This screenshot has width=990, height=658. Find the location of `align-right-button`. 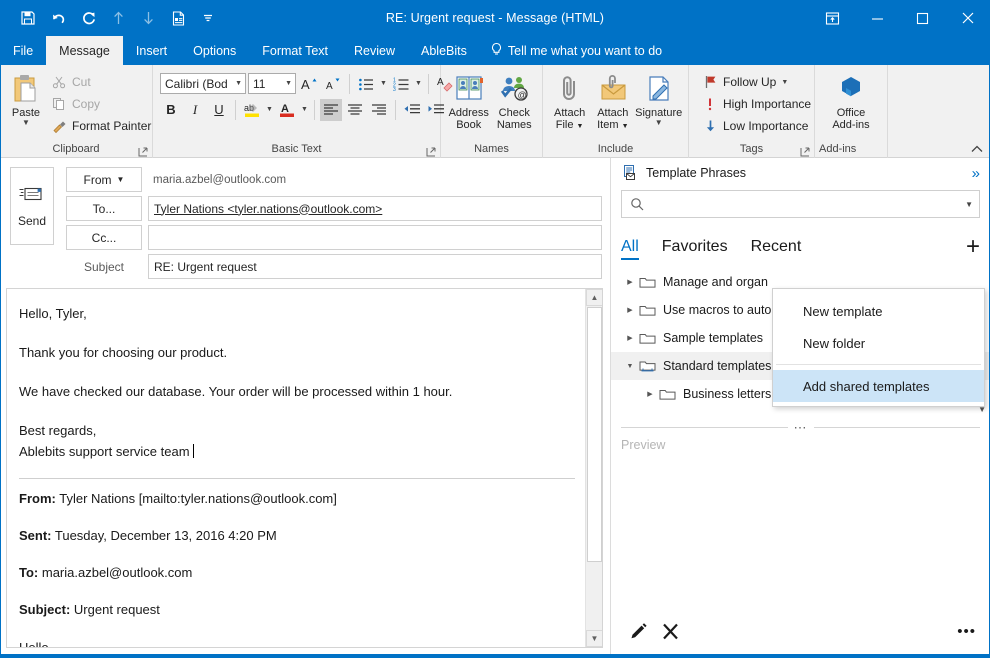

align-right-button is located at coordinates (379, 110).